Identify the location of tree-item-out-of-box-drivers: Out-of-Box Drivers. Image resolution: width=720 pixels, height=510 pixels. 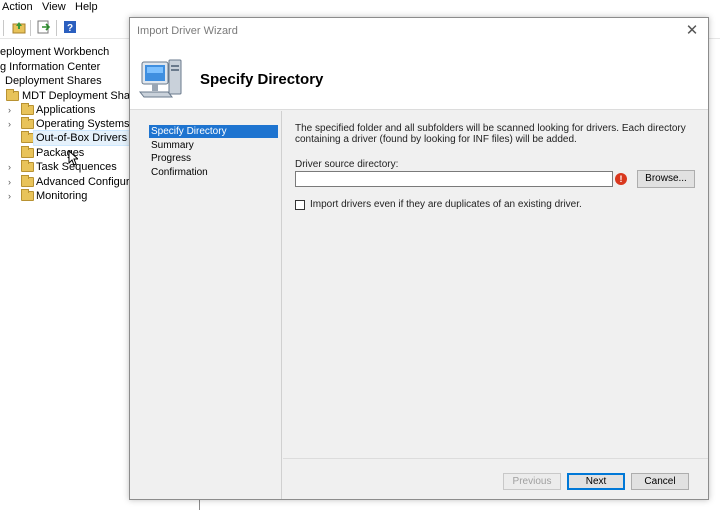
(65, 138).